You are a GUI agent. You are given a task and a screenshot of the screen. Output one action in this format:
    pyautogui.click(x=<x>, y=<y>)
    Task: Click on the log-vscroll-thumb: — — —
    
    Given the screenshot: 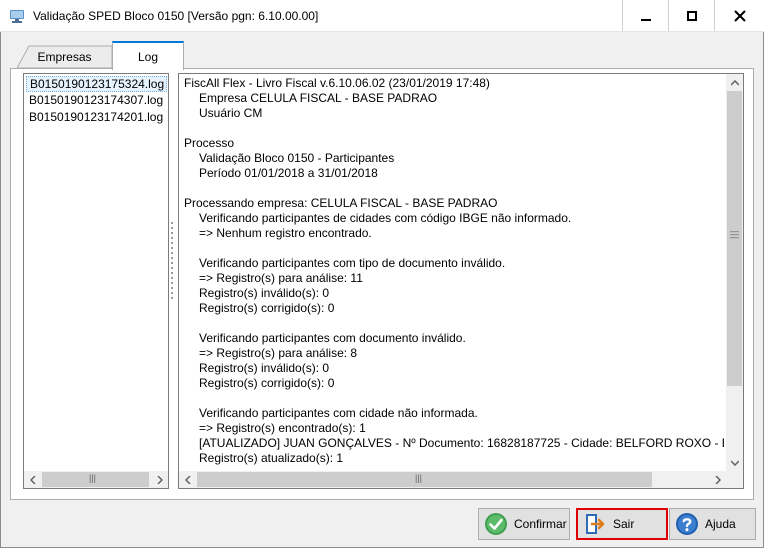 What is the action you would take?
    pyautogui.click(x=734, y=238)
    